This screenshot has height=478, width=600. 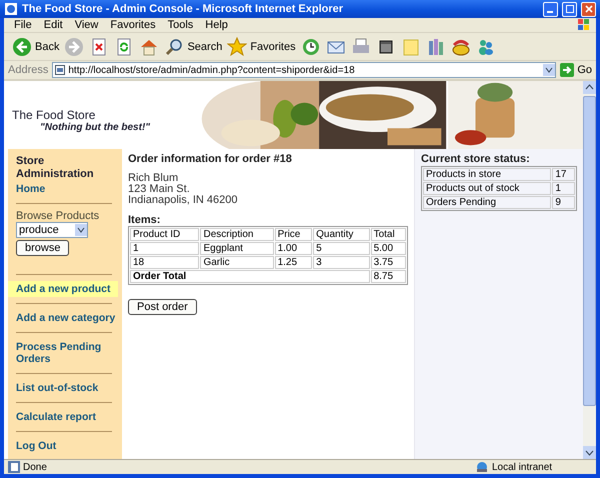 I want to click on site-title: The Food Store, so click(x=54, y=115).